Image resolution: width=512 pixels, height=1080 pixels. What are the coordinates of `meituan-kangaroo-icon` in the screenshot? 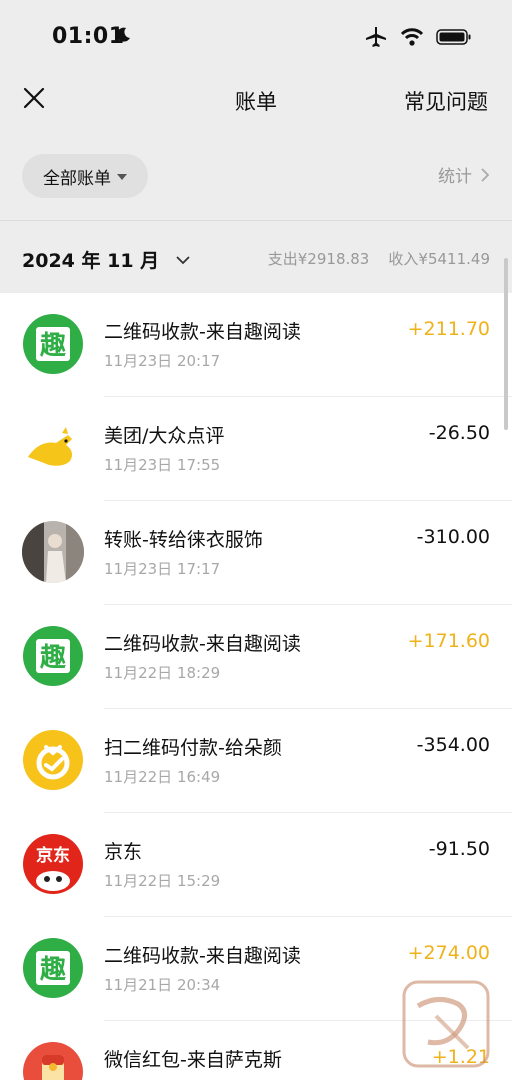 It's located at (53, 448).